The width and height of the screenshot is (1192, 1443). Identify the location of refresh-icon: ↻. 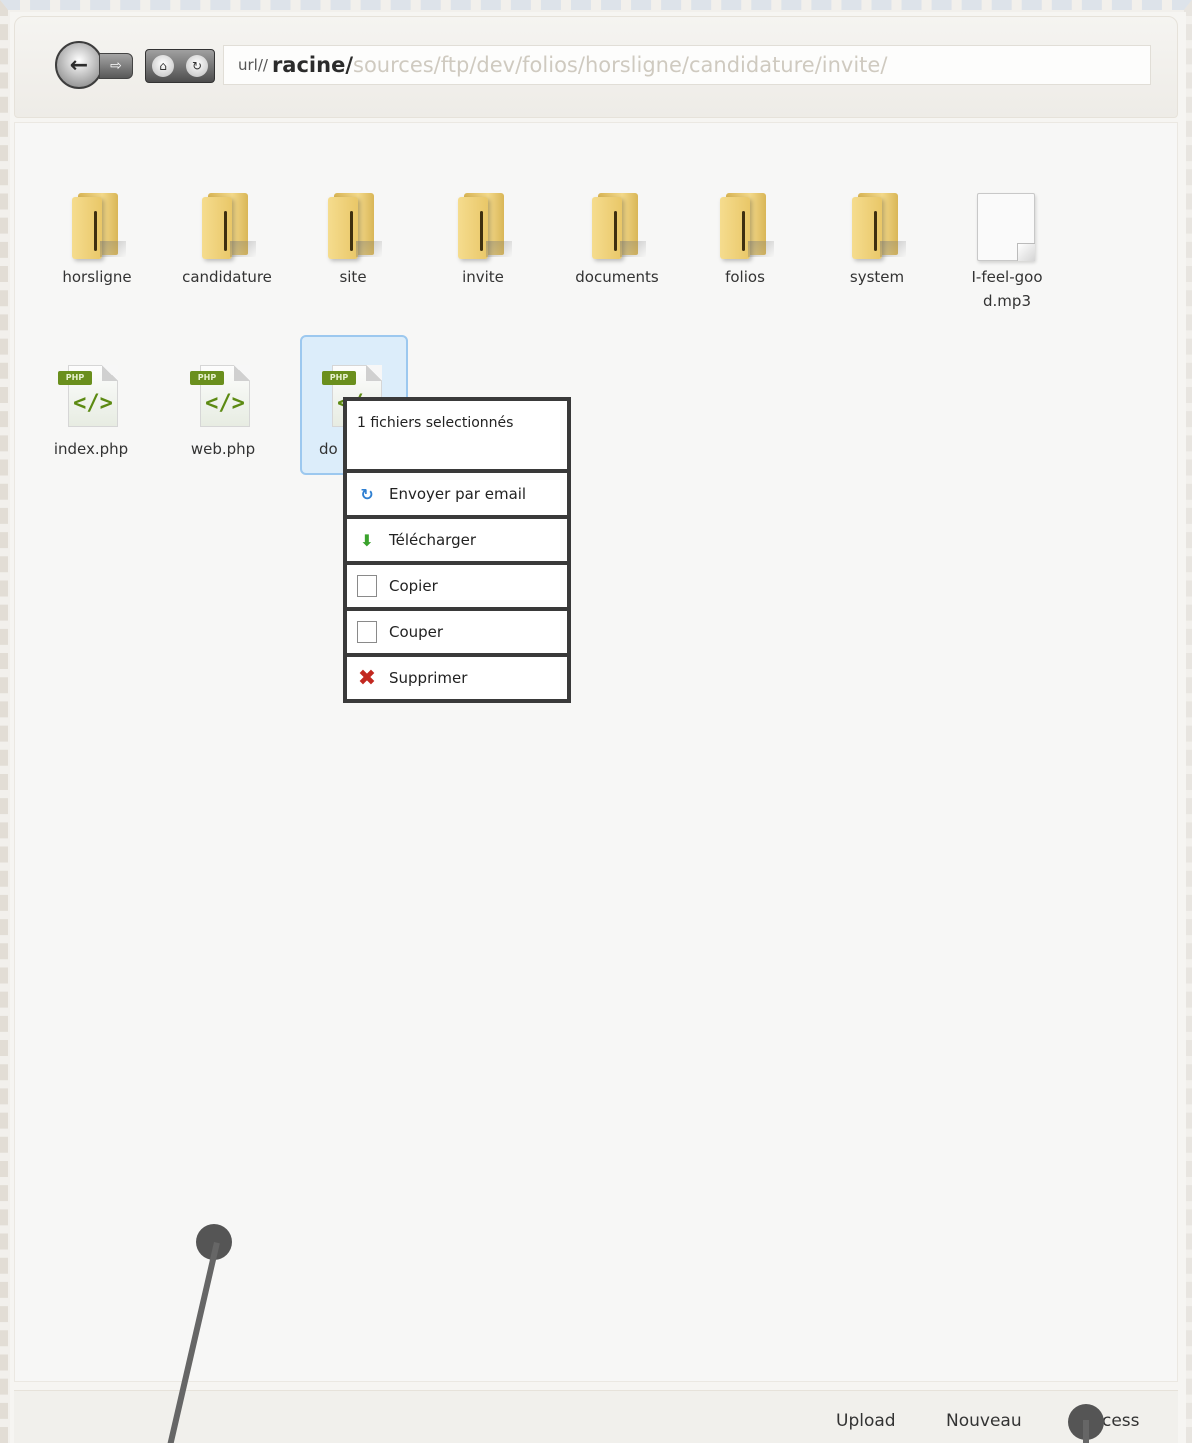
(197, 66).